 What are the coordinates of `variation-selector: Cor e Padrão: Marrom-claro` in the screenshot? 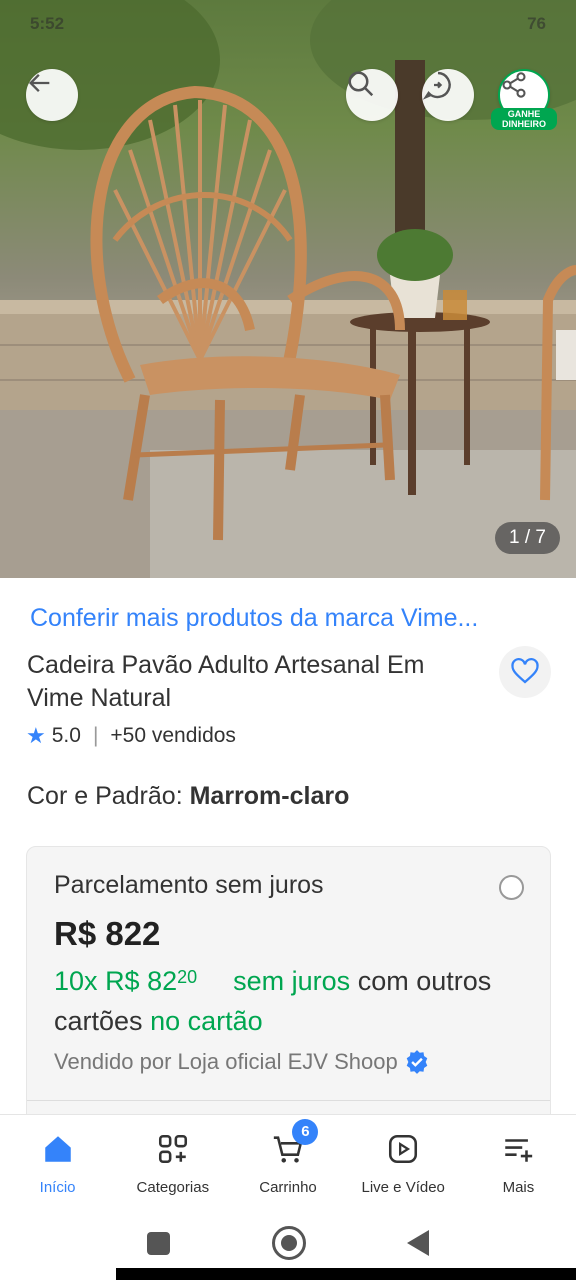 It's located at (188, 796).